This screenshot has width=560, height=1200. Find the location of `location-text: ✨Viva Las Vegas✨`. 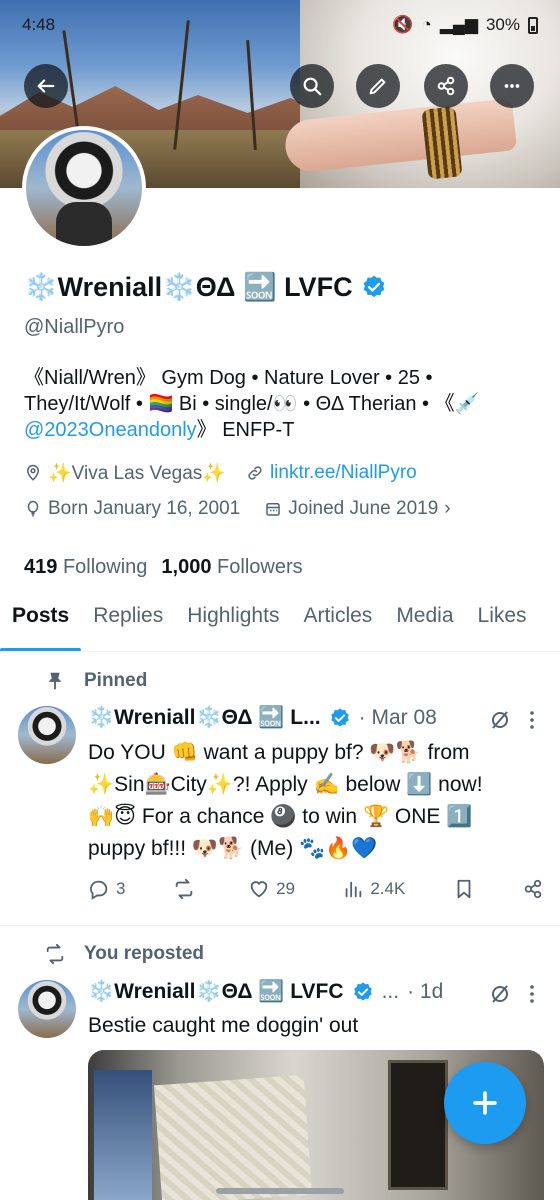

location-text: ✨Viva Las Vegas✨ is located at coordinates (137, 473).